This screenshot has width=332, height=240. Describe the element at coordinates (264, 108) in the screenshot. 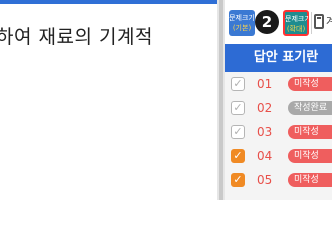

I see `question-number: 02` at that location.